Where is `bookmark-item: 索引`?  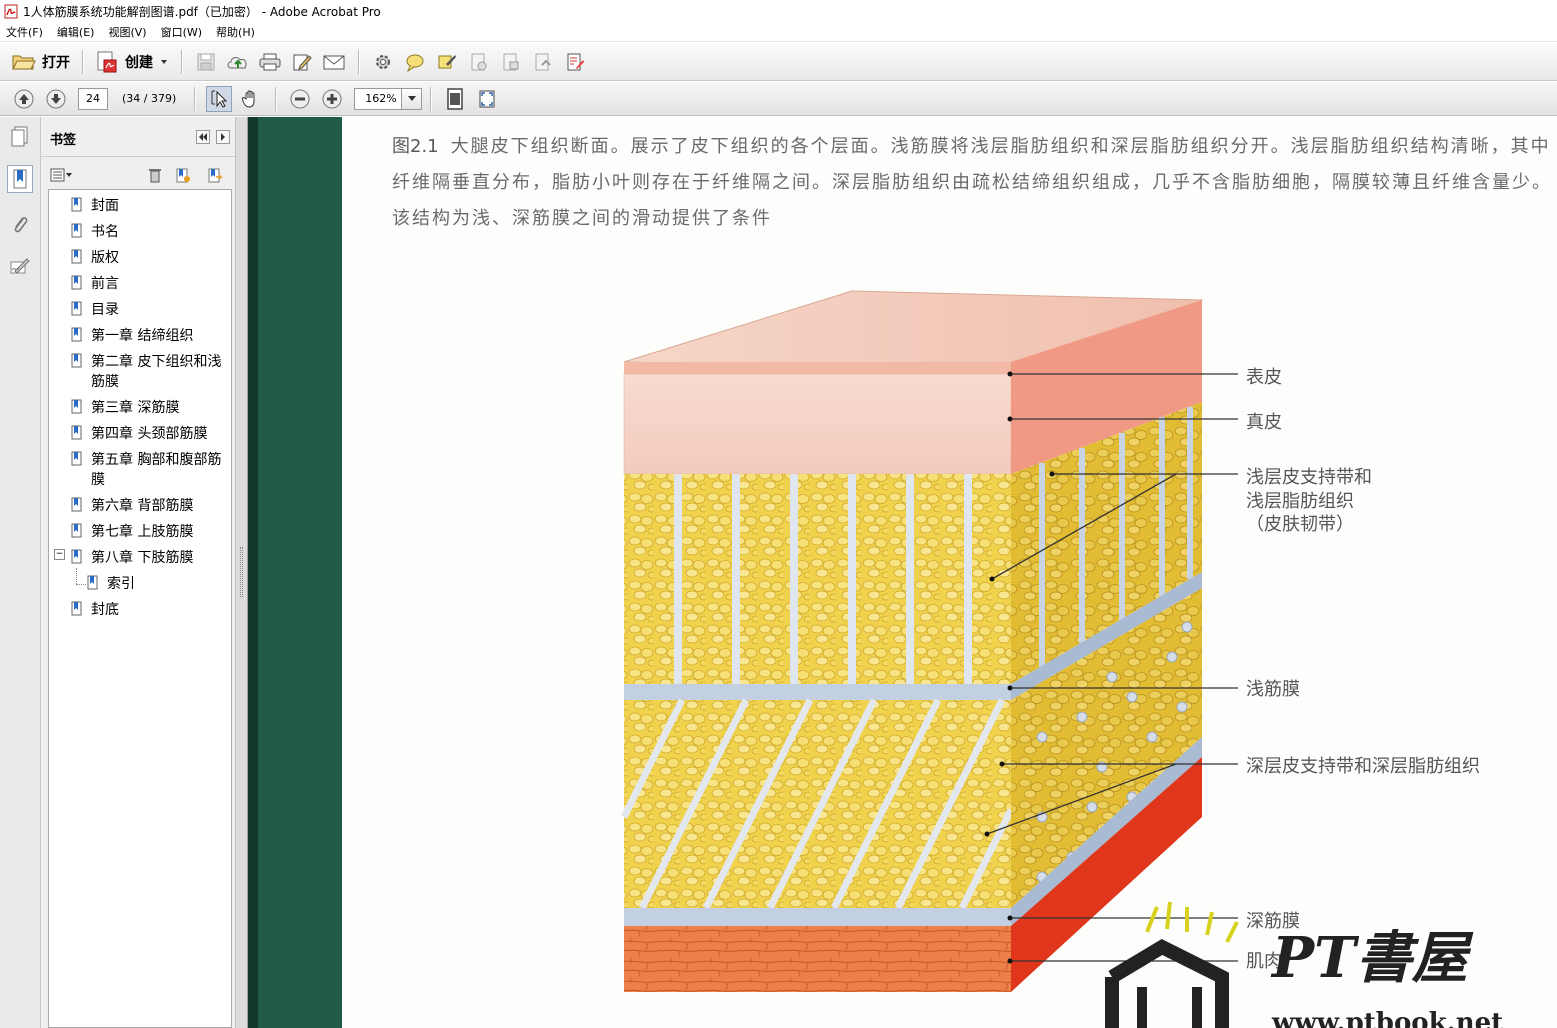
bookmark-item: 索引 is located at coordinates (167, 584).